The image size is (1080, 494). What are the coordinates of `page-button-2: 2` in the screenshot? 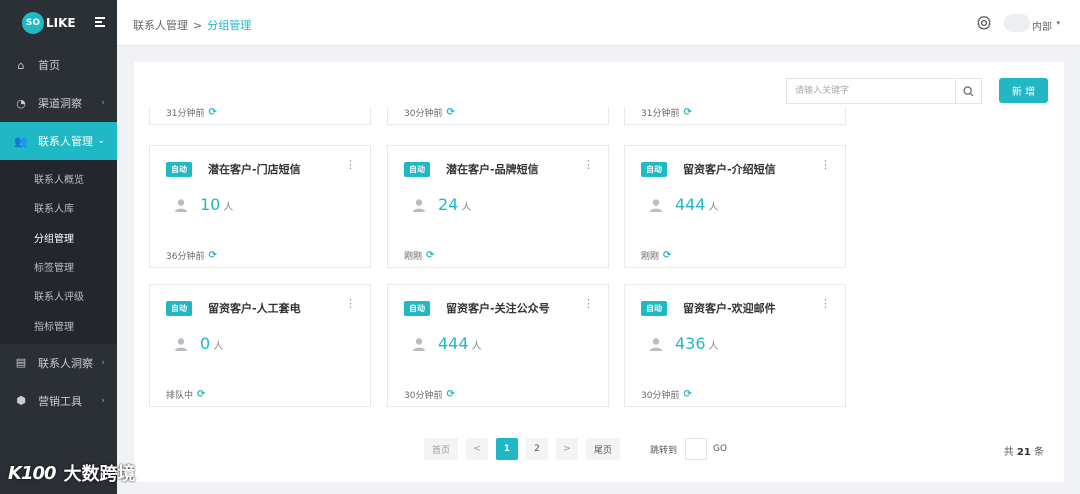 It's located at (537, 449).